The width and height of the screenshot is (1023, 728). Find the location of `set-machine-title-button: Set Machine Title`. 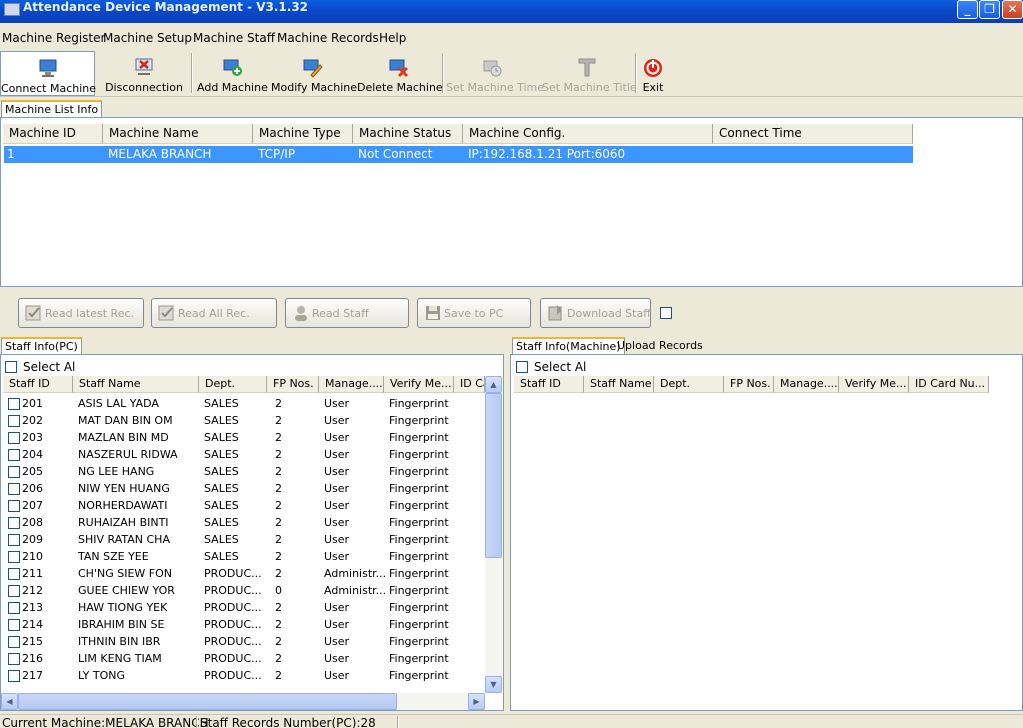

set-machine-title-button: Set Machine Title is located at coordinates (589, 73).